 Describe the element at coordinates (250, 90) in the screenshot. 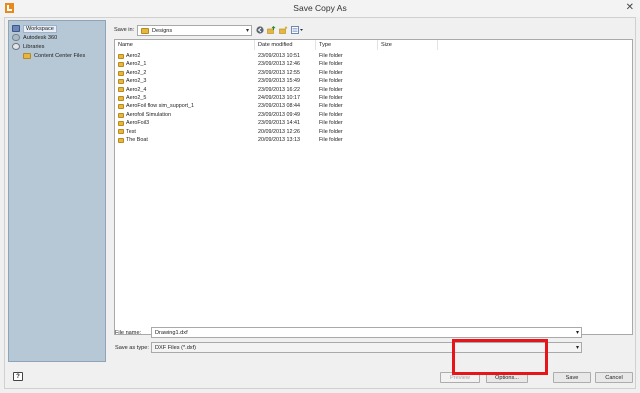

I see `list-item: Aero2_4 23/09/2013 16:22 File folder` at that location.